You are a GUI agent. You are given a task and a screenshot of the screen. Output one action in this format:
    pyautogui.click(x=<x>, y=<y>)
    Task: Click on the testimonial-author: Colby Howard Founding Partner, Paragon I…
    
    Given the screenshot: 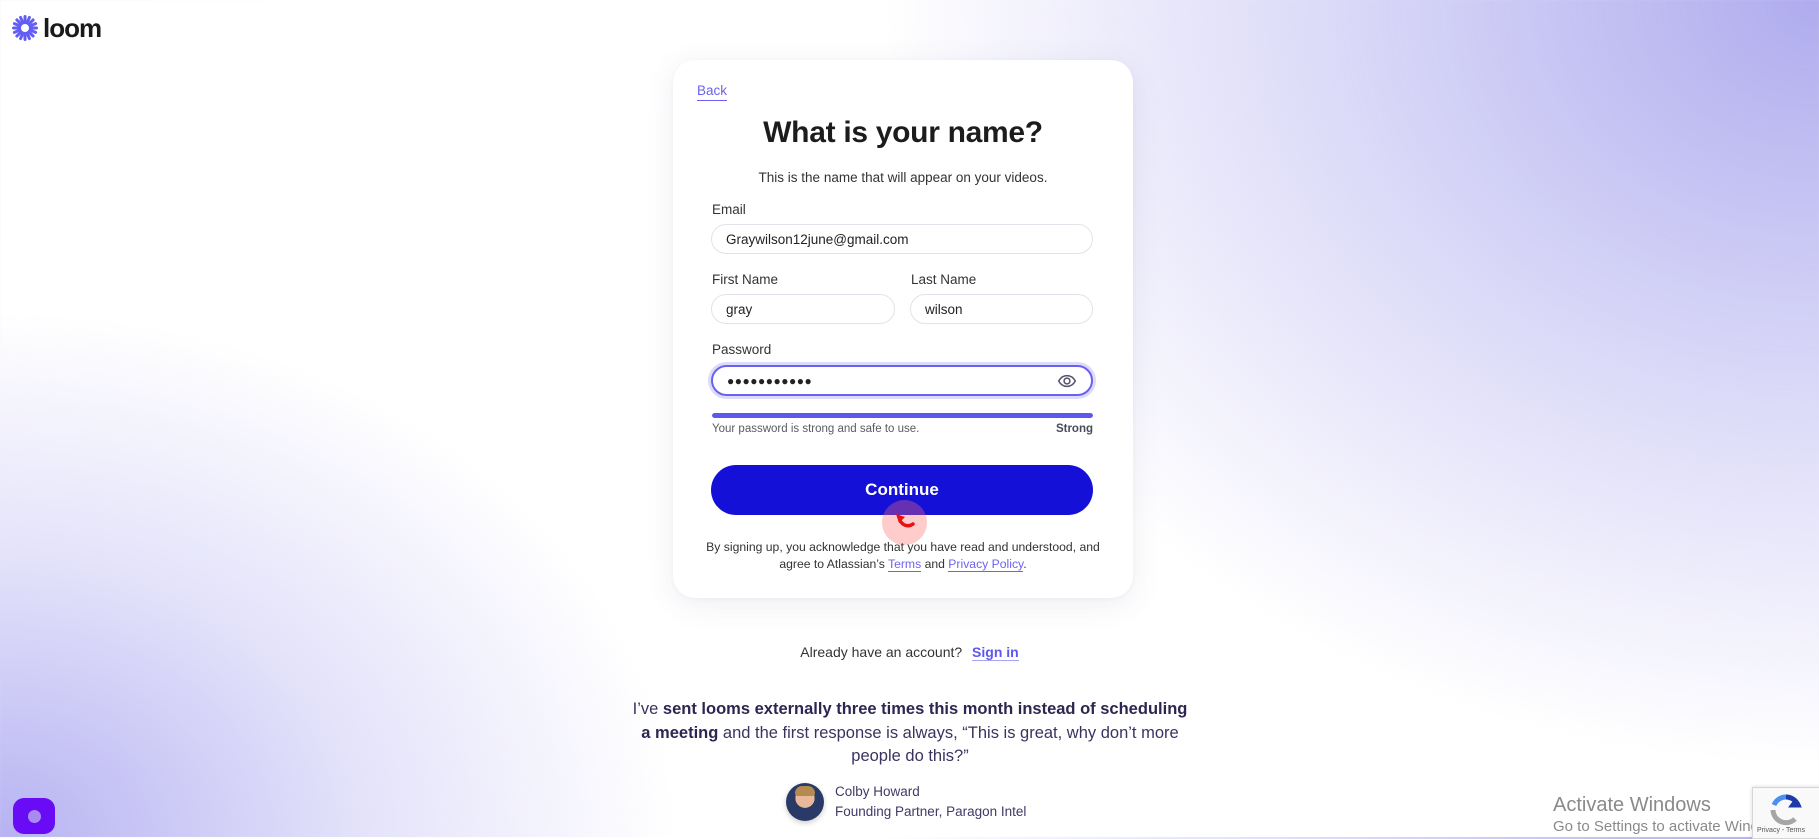 What is the action you would take?
    pyautogui.click(x=906, y=802)
    